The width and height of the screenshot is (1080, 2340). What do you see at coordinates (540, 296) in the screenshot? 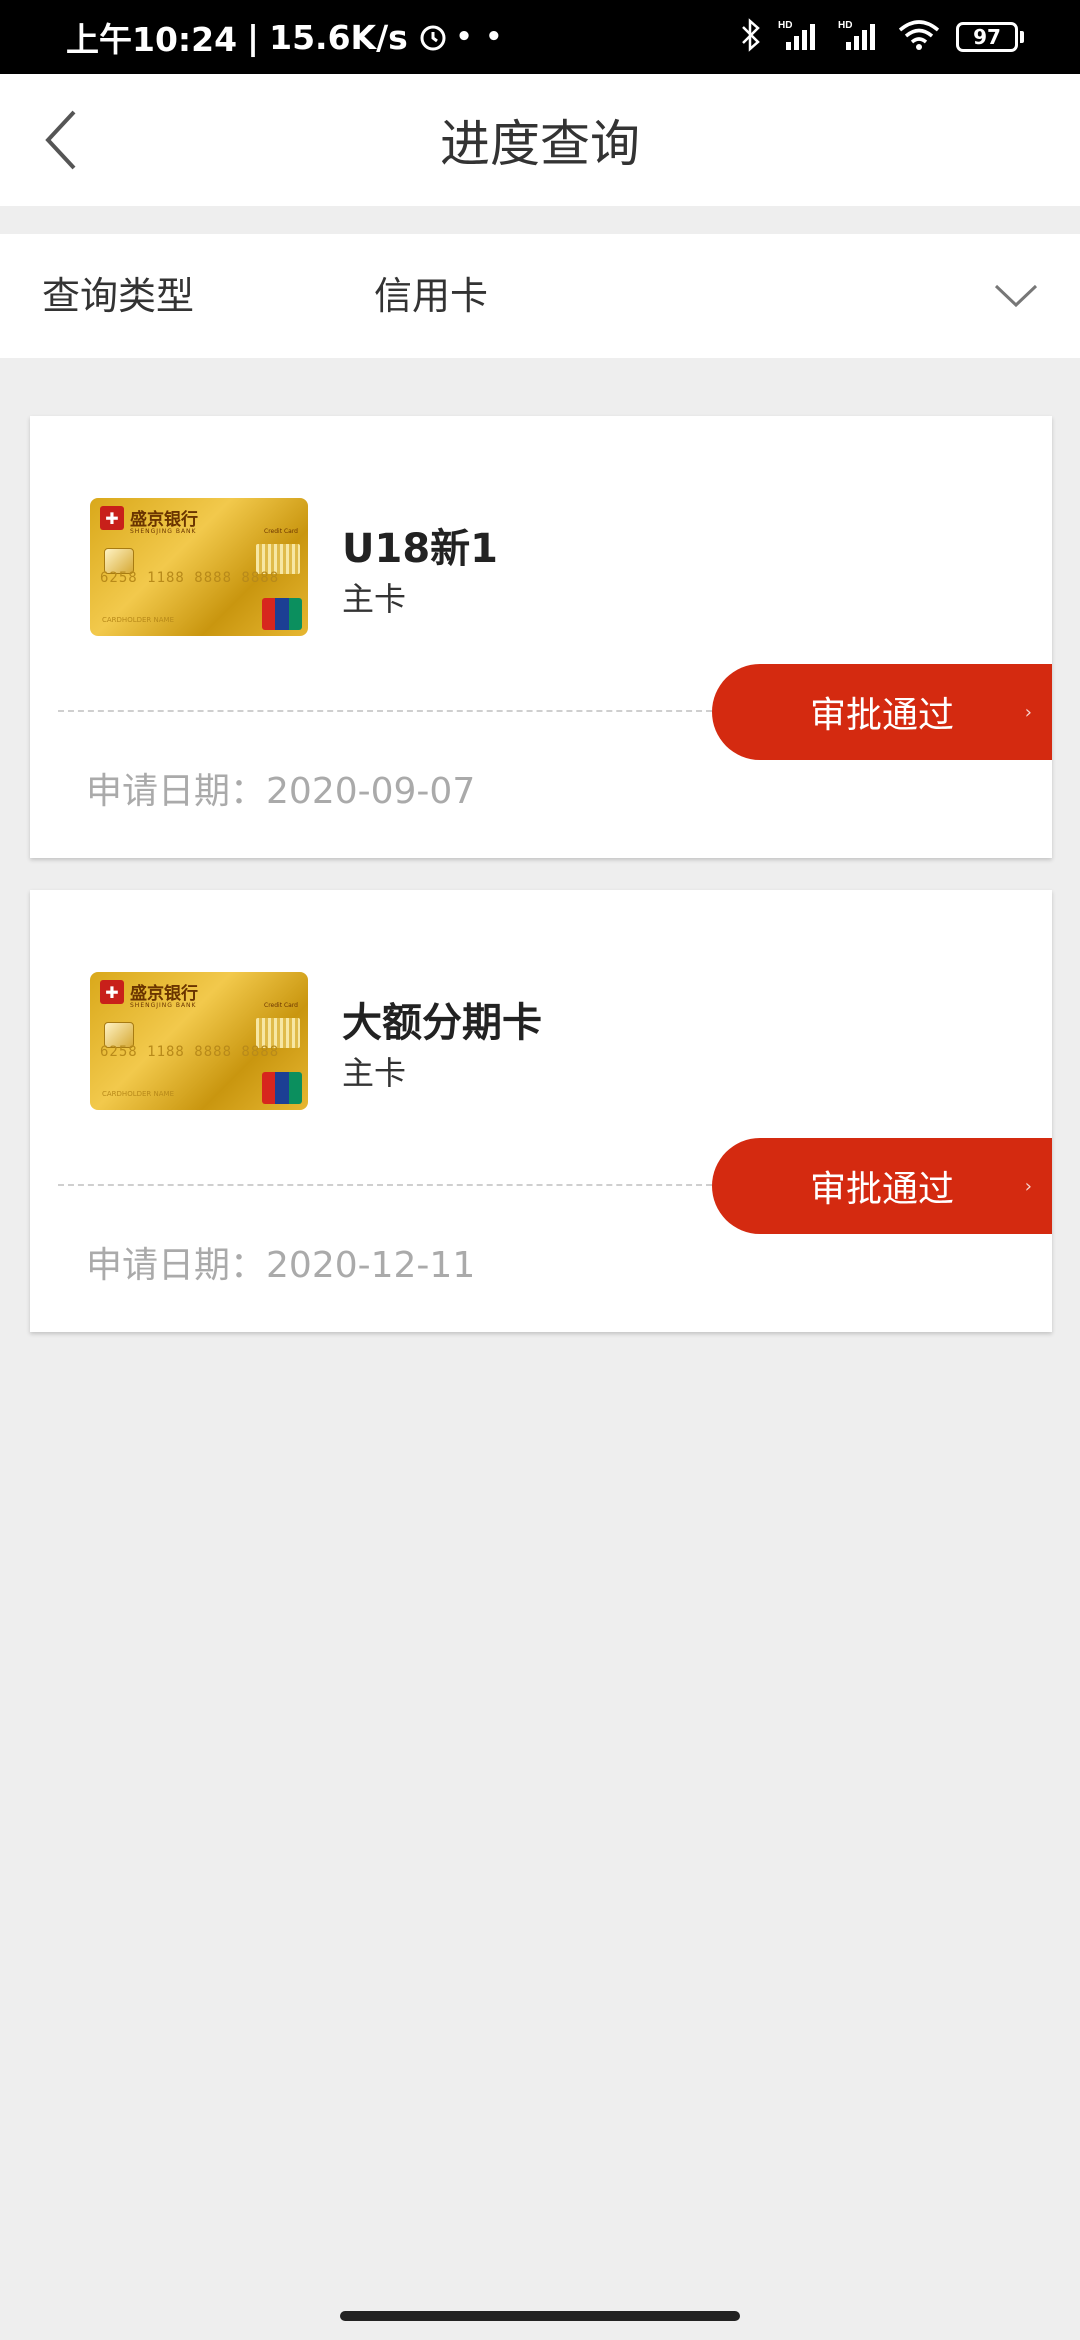
I see `query-type-selector: 查询类型 信用卡` at bounding box center [540, 296].